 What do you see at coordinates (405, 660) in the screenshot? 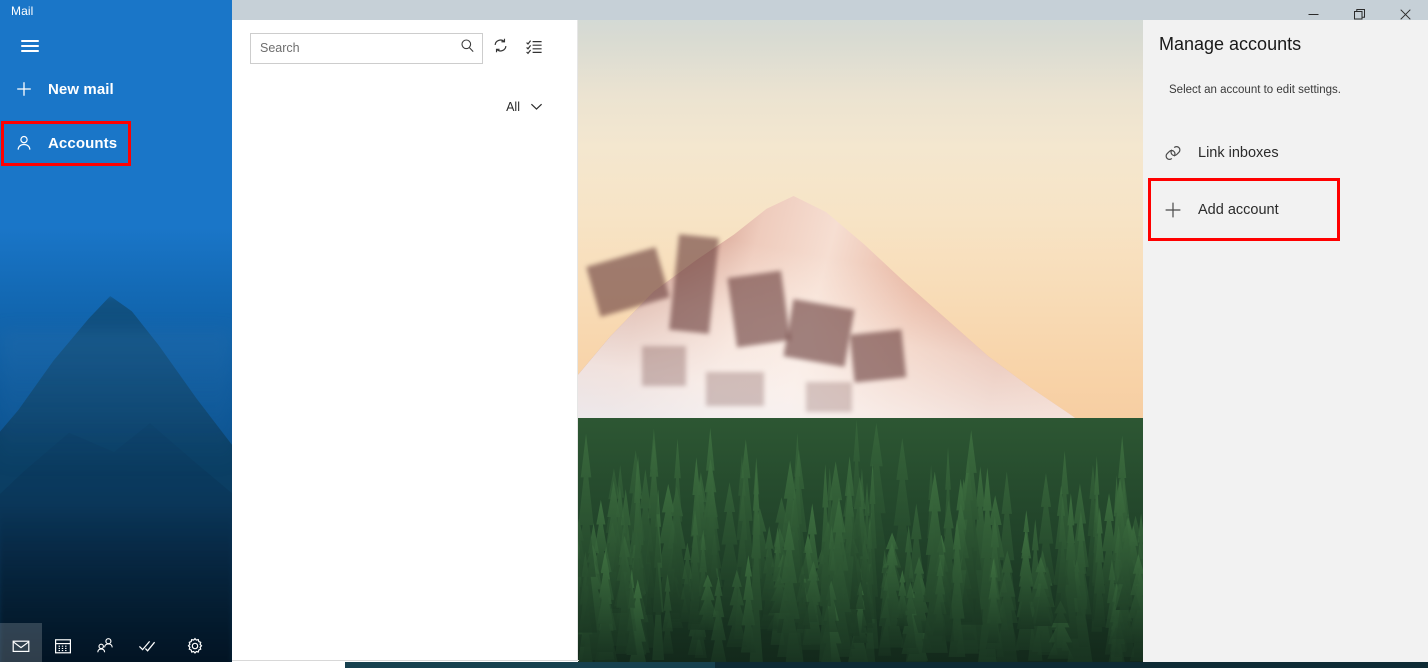
I see `list-pane-divider` at bounding box center [405, 660].